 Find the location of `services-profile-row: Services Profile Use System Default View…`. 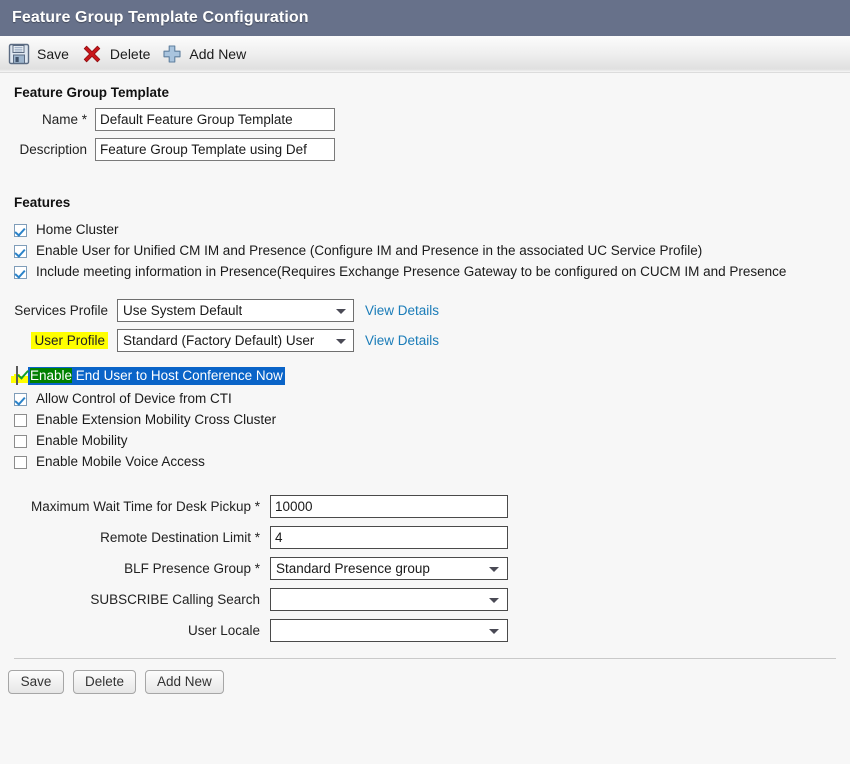

services-profile-row: Services Profile Use System Default View… is located at coordinates (425, 310).